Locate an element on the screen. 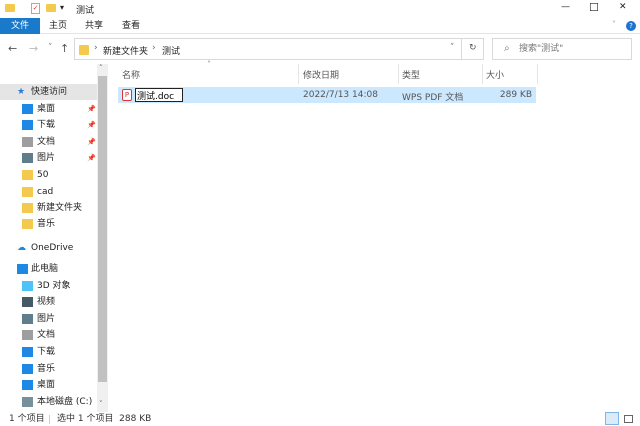 The height and width of the screenshot is (426, 640). drive-icon is located at coordinates (27, 402).